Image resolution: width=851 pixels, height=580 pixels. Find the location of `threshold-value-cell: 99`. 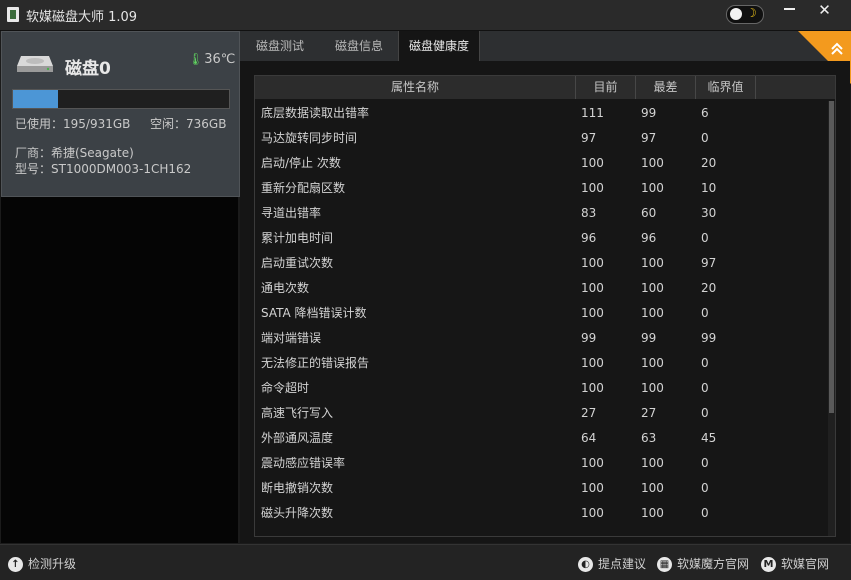

threshold-value-cell: 99 is located at coordinates (709, 338).